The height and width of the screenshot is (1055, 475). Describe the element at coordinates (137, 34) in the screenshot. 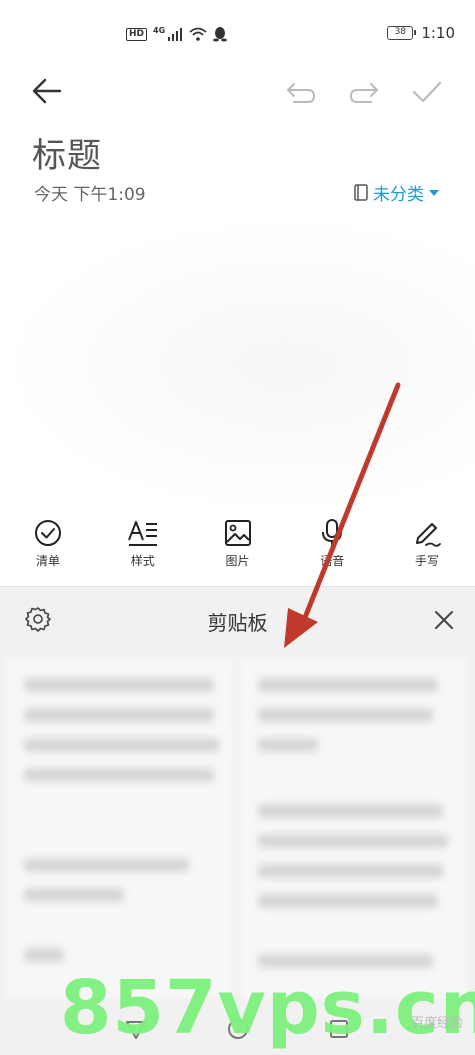

I see `hd-badge: HD` at that location.